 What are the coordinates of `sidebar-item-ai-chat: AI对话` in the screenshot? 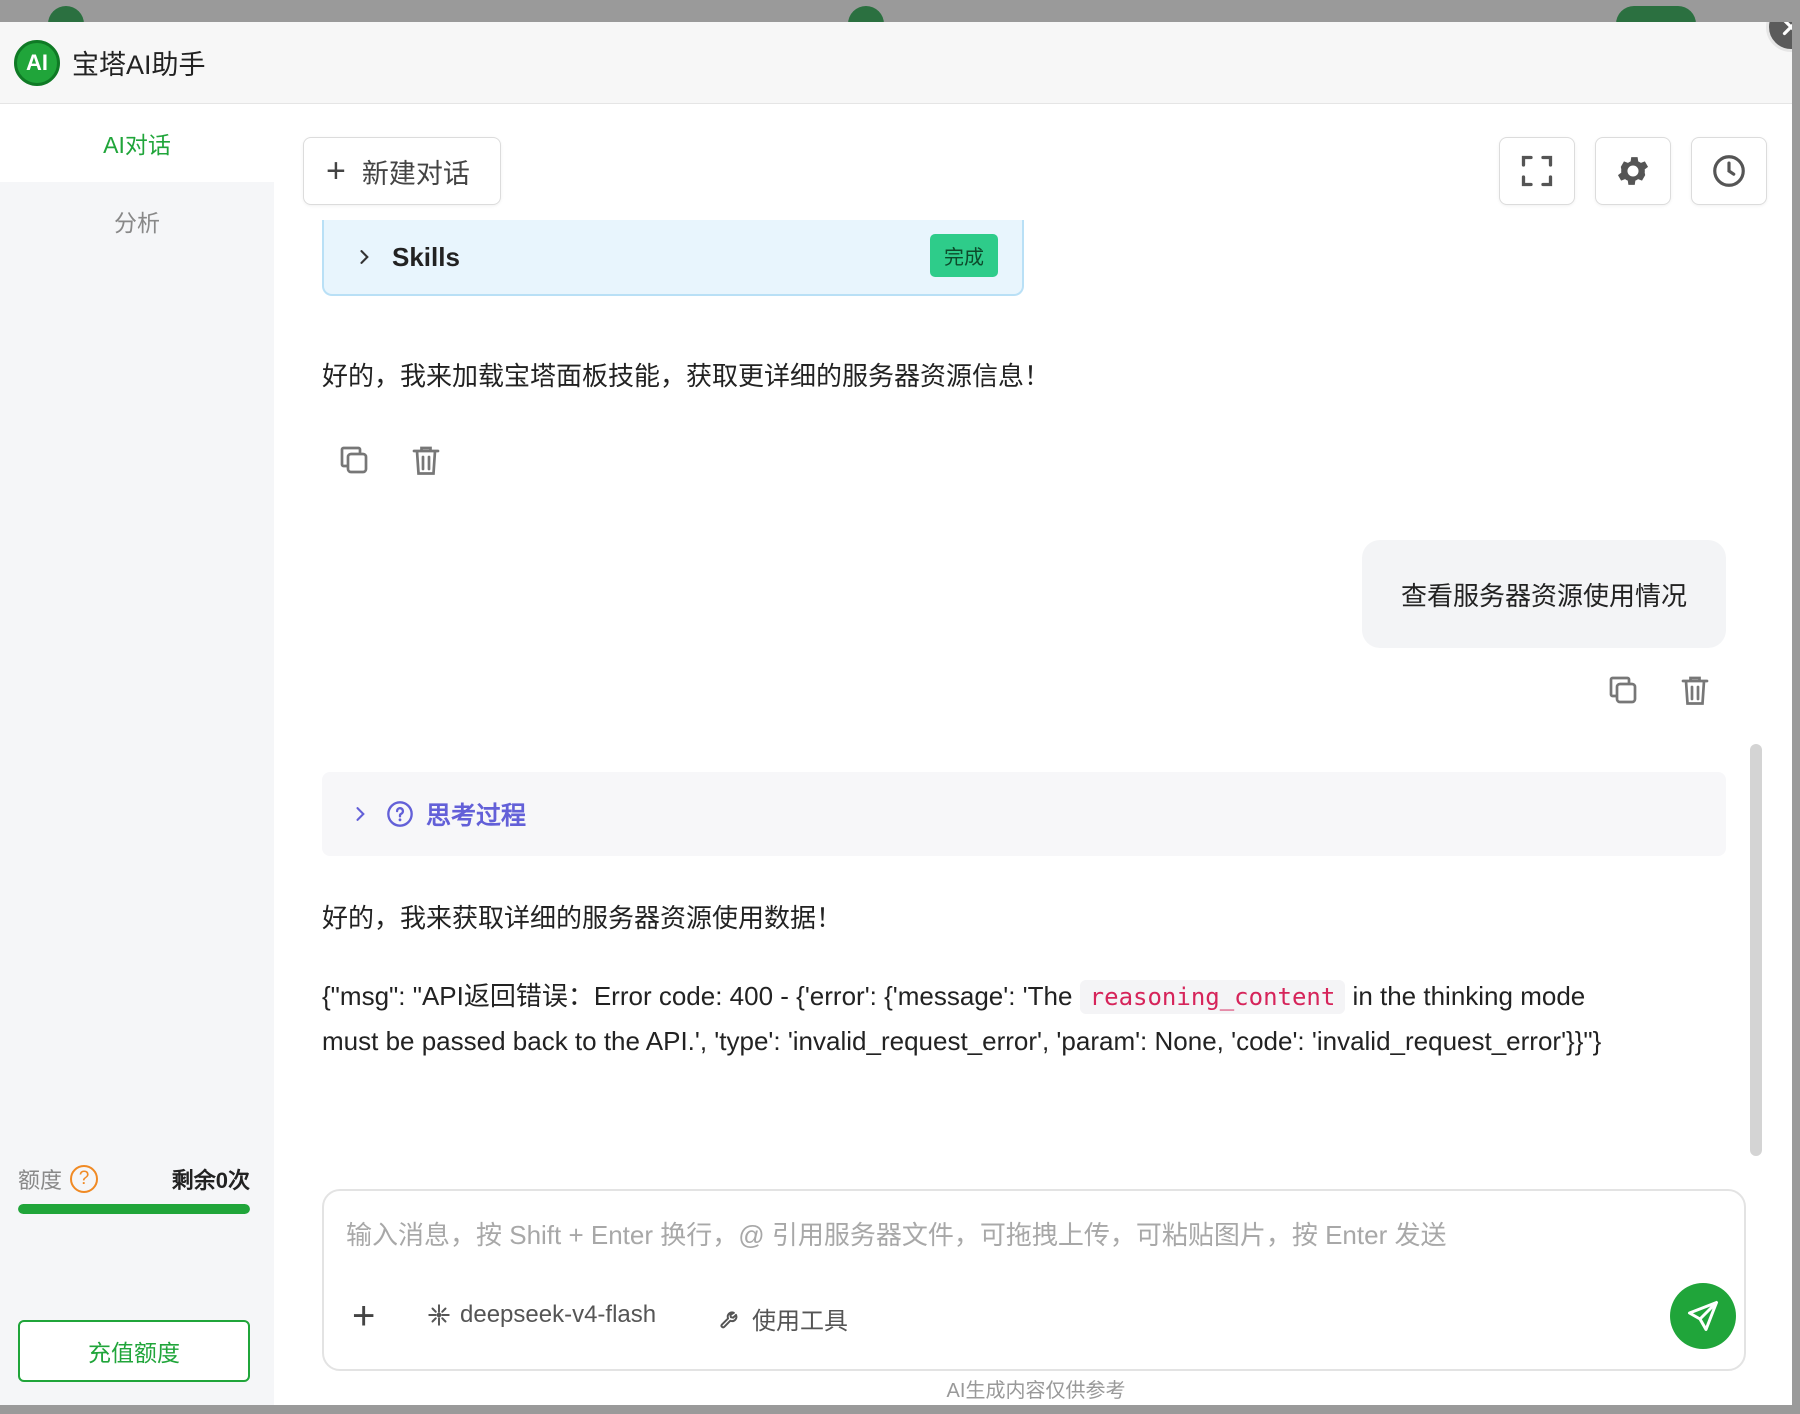 It's located at (137, 143).